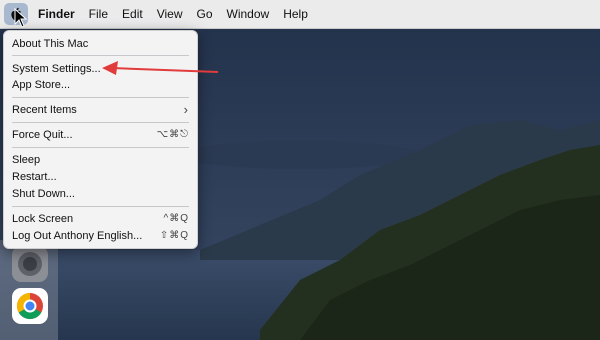 Image resolution: width=600 pixels, height=340 pixels. I want to click on menu-item-label: Recent Items, so click(44, 110).